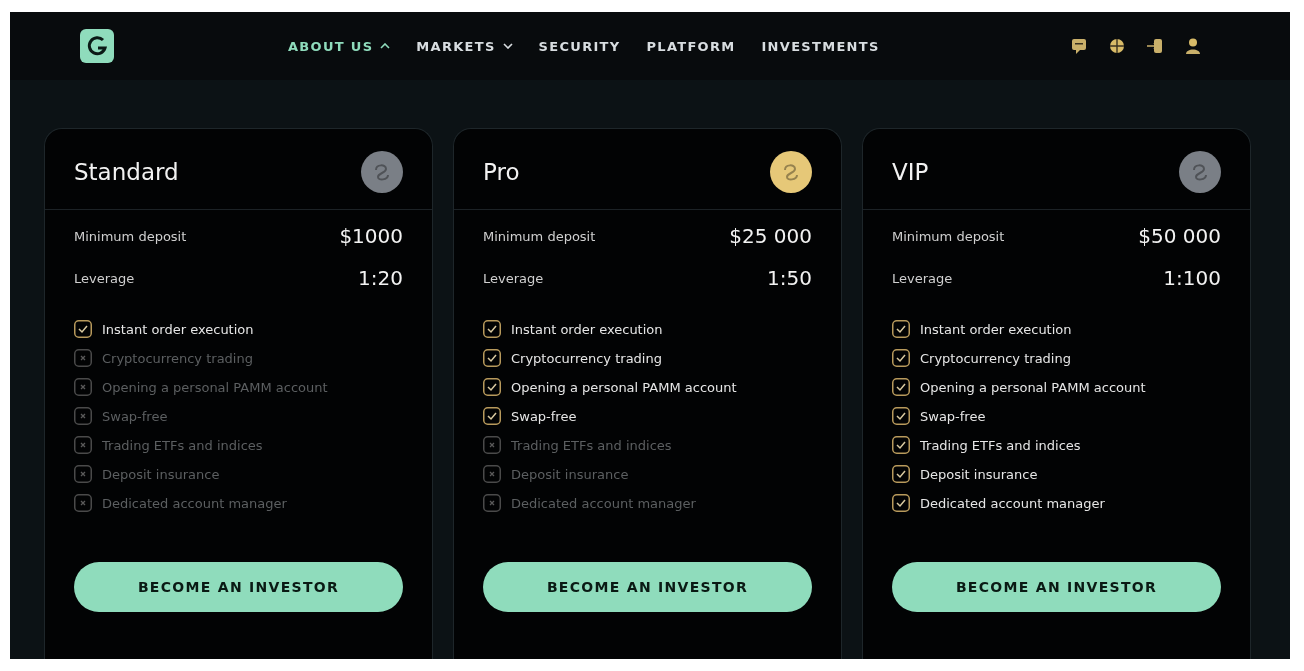  I want to click on leverage-value: 1:20, so click(380, 278).